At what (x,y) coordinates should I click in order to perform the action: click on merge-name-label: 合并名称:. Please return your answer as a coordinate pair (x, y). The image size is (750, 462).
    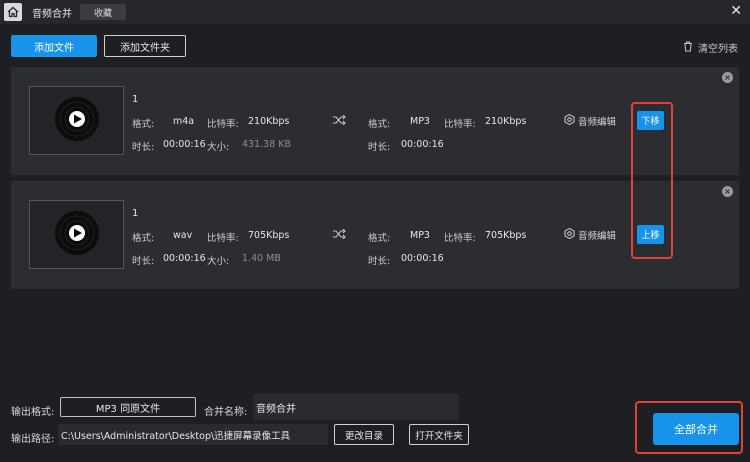
    Looking at the image, I should click on (226, 412).